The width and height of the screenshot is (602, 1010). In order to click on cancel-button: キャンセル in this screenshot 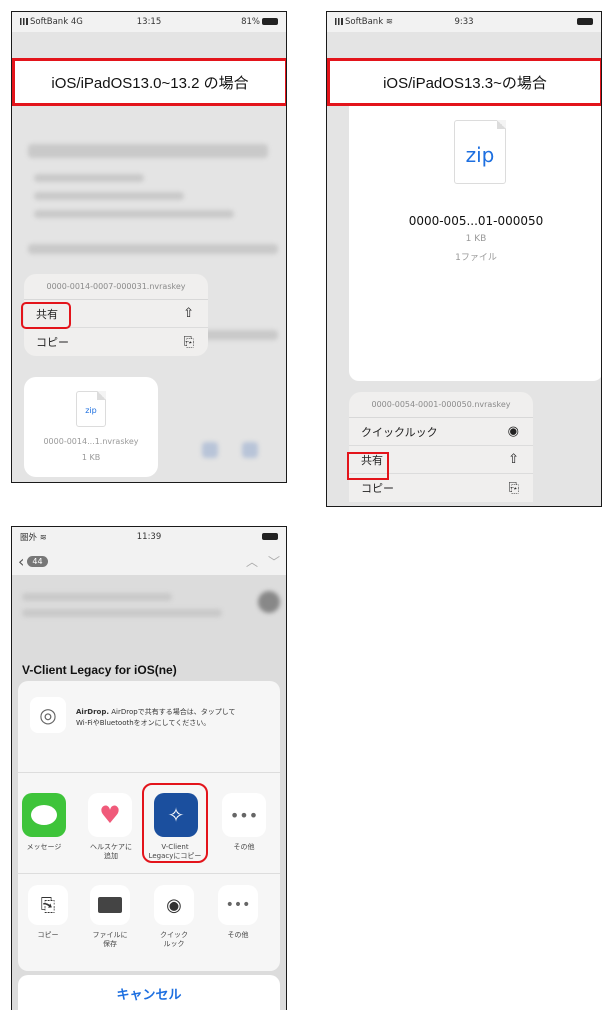, I will do `click(149, 992)`.